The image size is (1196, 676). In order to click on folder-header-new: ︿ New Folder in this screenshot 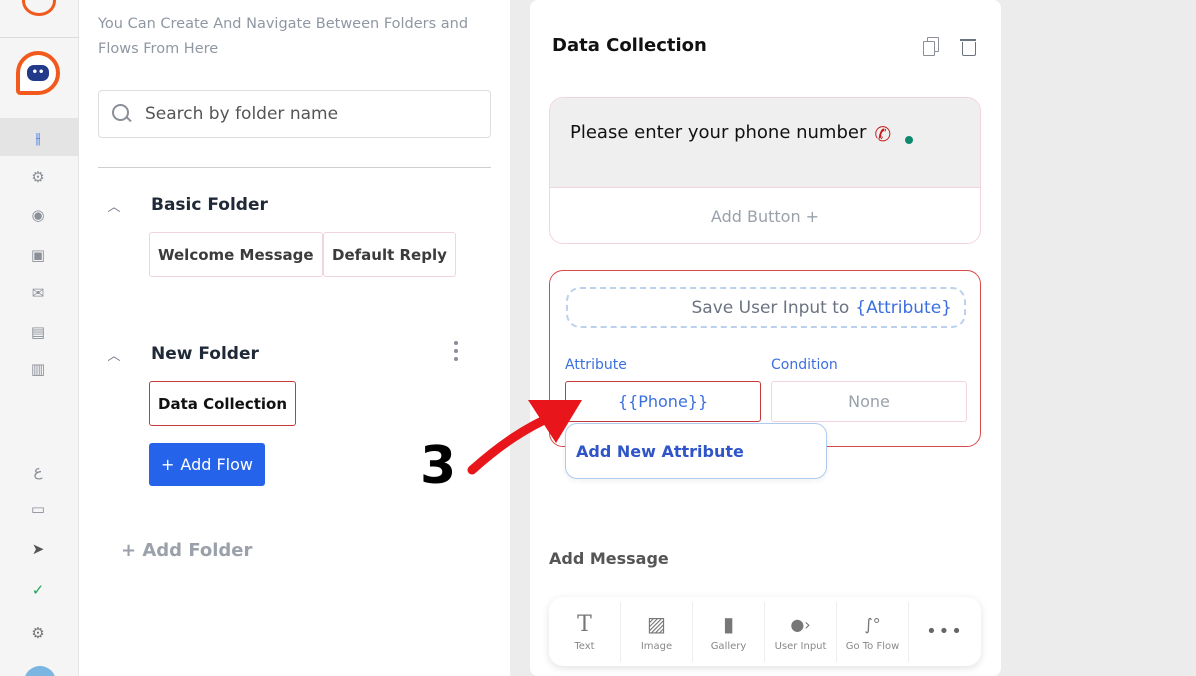, I will do `click(182, 354)`.